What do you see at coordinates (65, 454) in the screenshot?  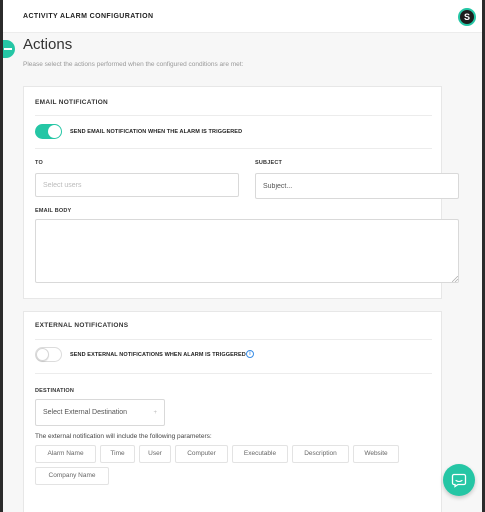 I see `param-chip: Alarm Name` at bounding box center [65, 454].